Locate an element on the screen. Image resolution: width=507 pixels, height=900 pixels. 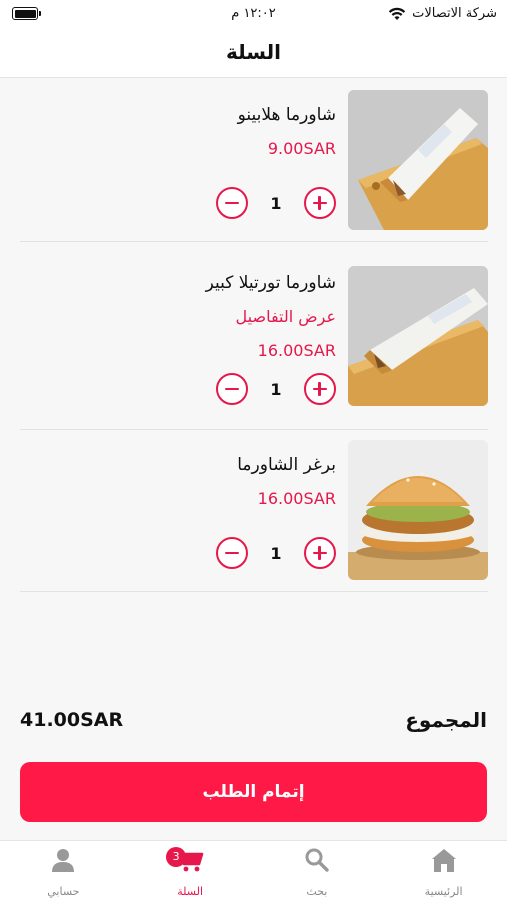
page-title: السلة is located at coordinates (253, 52).